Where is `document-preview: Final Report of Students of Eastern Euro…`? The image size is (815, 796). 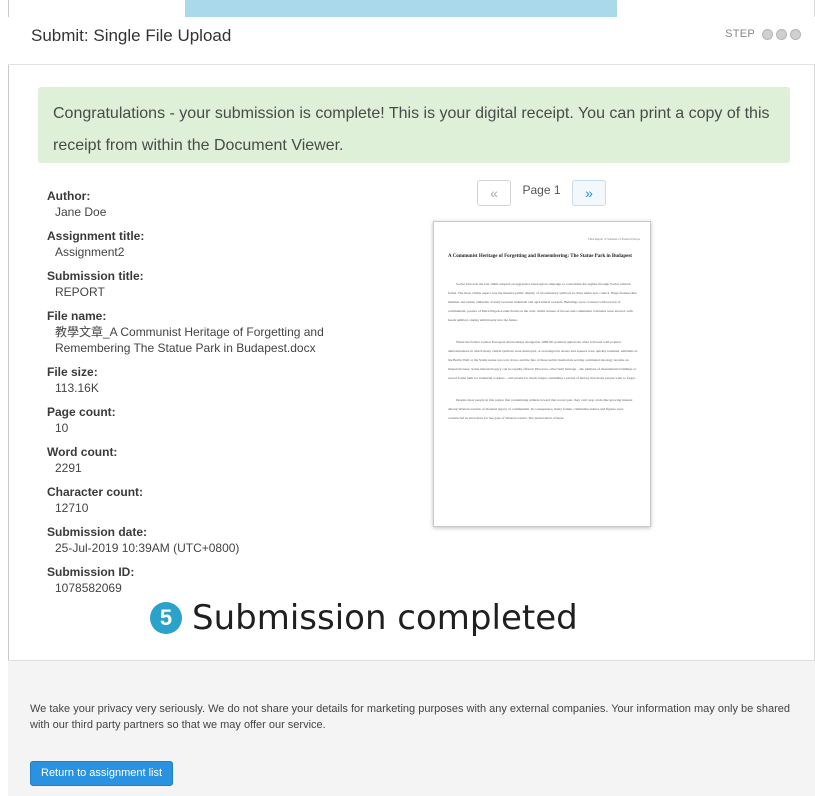 document-preview: Final Report of Students of Eastern Euro… is located at coordinates (542, 374).